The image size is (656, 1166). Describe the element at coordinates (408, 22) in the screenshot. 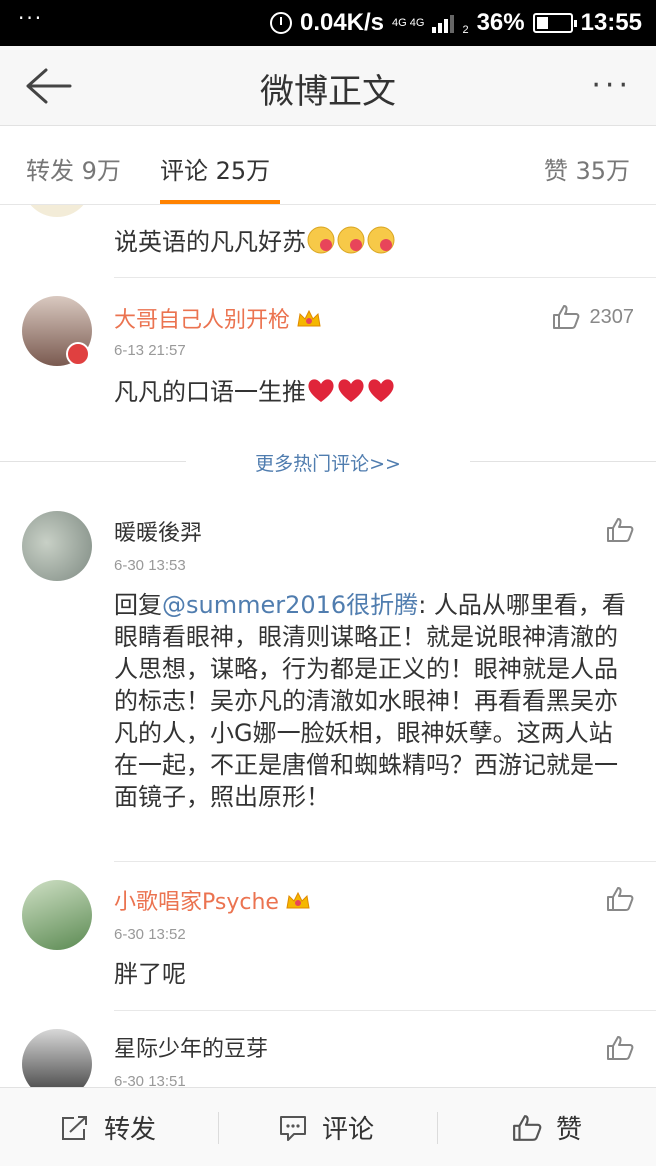

I see `network-type: 4G 4G` at that location.